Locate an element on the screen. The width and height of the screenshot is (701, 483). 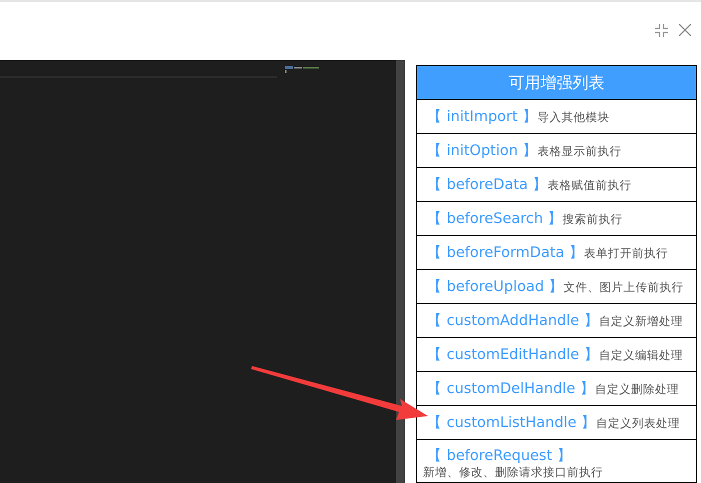
hook-item: 【 beforeSearch 】搜索前执行 is located at coordinates (525, 219).